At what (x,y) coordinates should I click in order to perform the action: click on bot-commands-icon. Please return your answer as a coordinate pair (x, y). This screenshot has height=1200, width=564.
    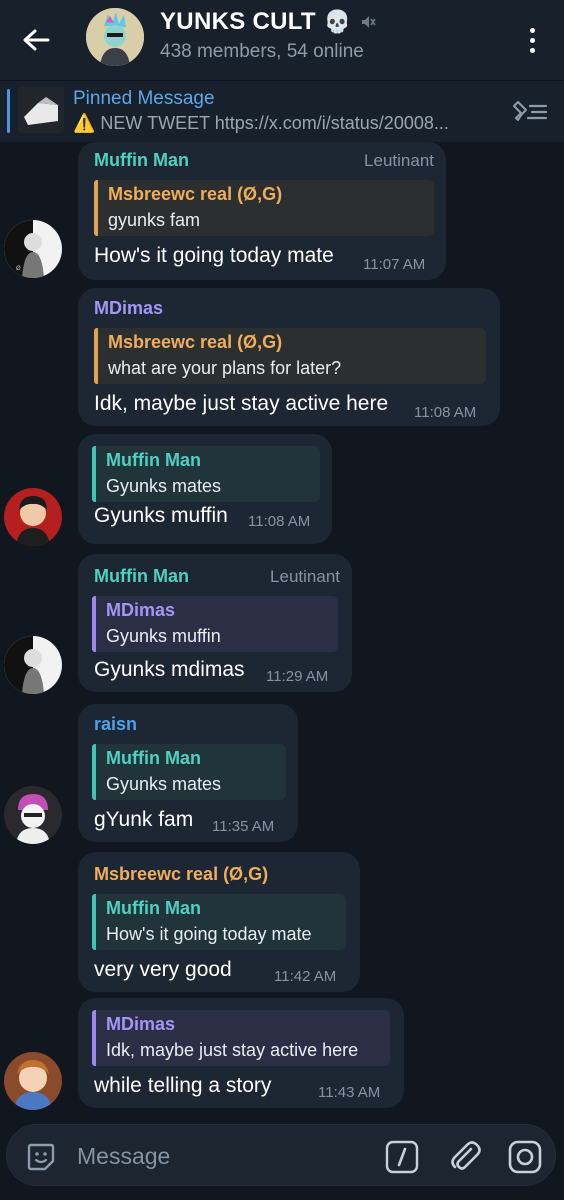
    Looking at the image, I should click on (402, 1157).